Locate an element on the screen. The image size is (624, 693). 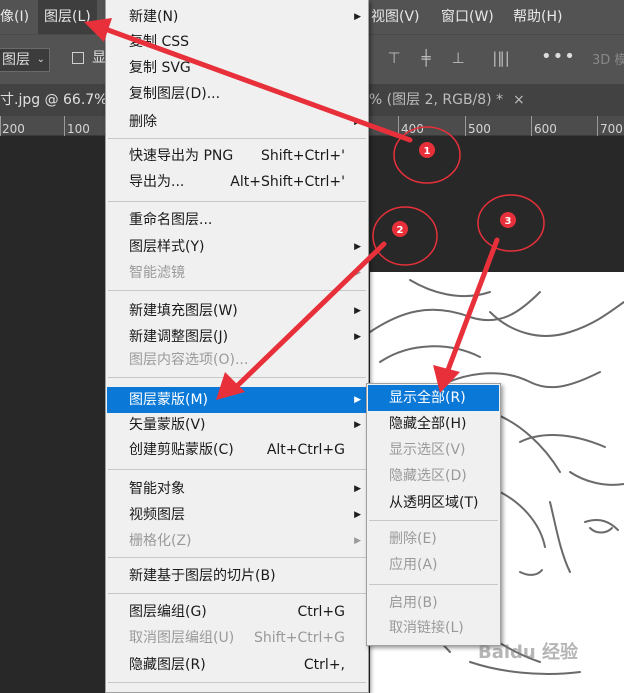
close-tab-icon: × is located at coordinates (519, 100).